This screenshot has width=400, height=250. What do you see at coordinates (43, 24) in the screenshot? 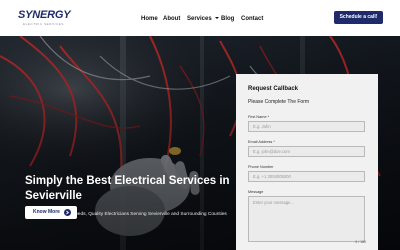
I see `logo-tagline: ELECTRIC SERVICES` at bounding box center [43, 24].